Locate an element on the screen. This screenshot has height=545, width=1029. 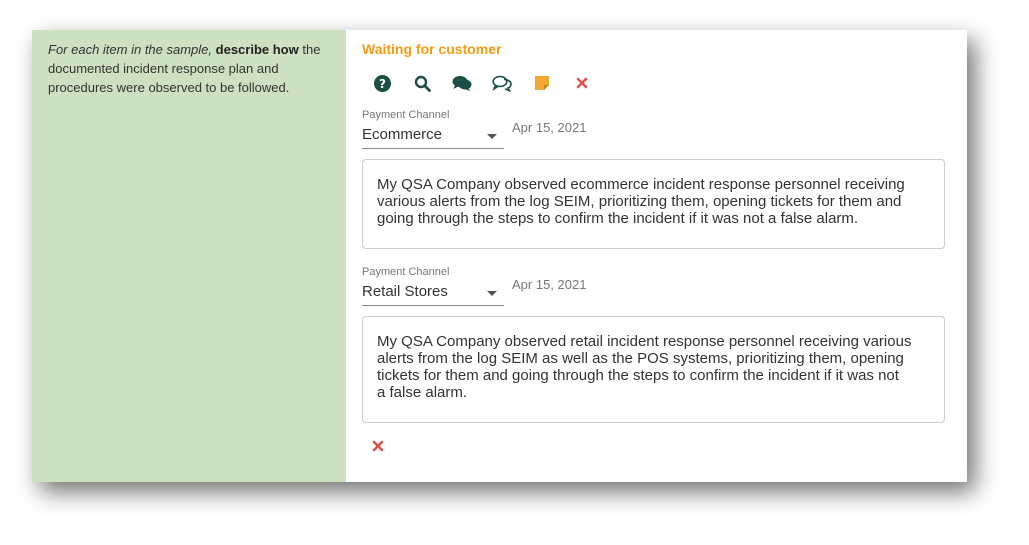
help-icon: ? is located at coordinates (382, 83).